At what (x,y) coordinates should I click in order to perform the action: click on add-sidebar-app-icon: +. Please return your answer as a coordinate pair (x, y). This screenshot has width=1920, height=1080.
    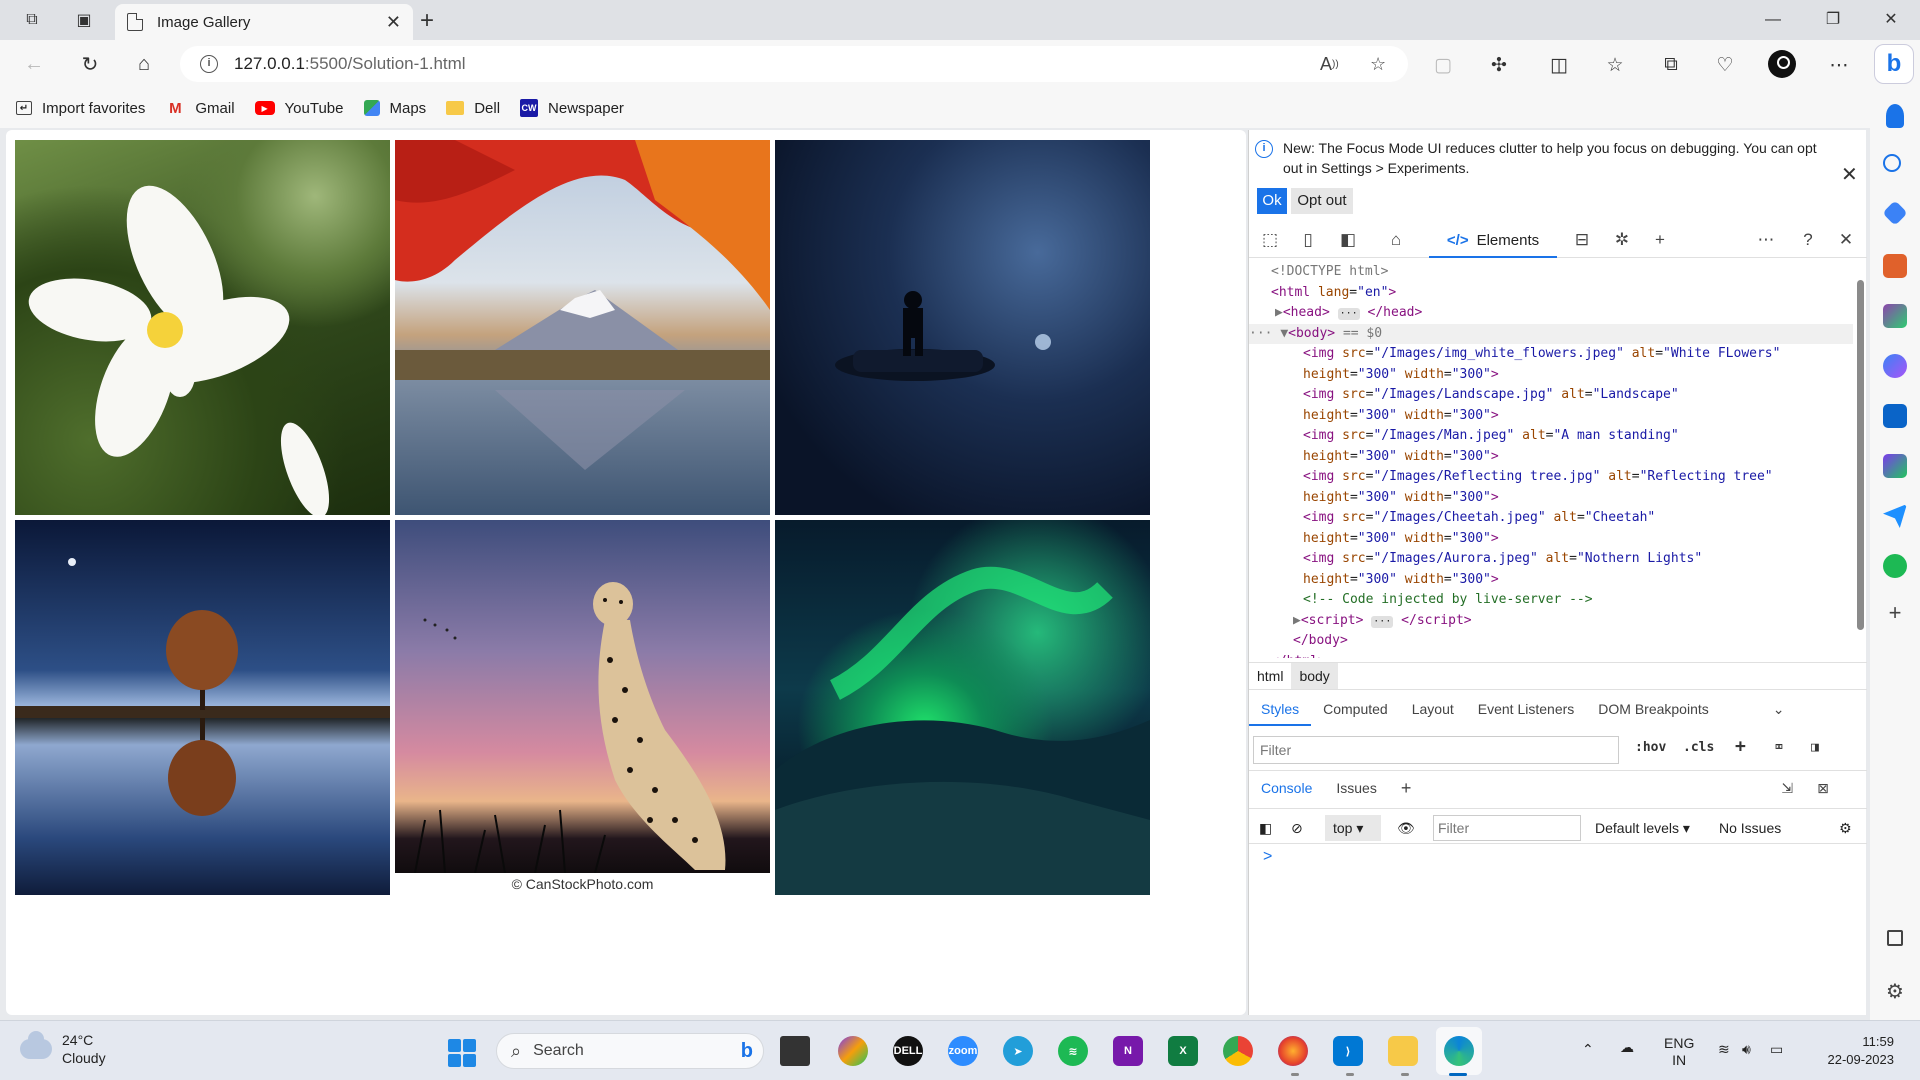
    Looking at the image, I should click on (1895, 614).